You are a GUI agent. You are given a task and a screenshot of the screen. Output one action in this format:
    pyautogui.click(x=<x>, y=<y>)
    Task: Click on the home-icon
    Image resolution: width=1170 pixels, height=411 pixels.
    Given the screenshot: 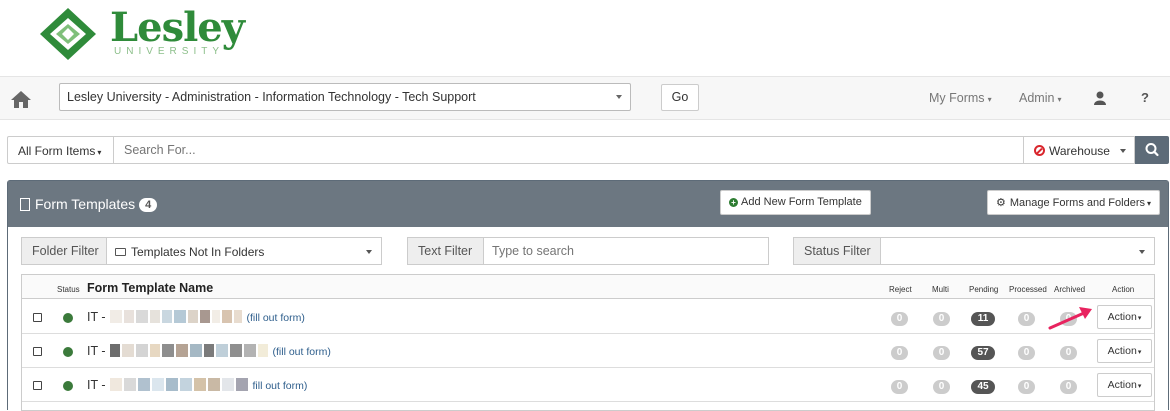 What is the action you would take?
    pyautogui.click(x=21, y=99)
    